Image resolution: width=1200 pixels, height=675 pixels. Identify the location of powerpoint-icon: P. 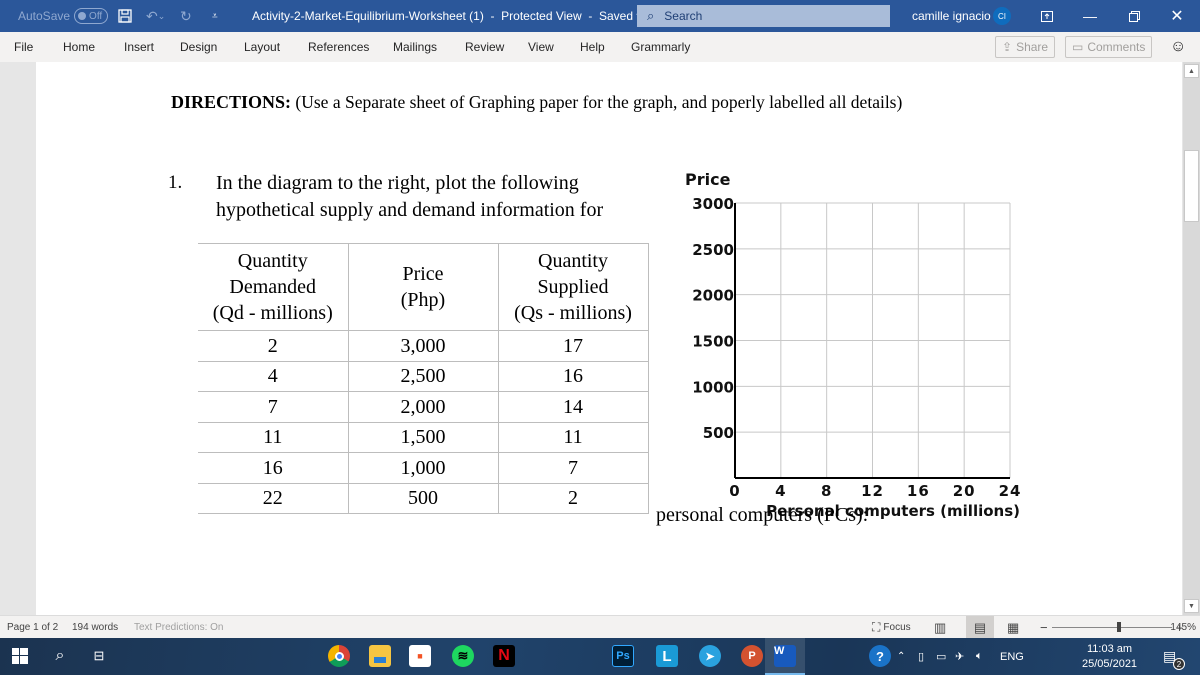
(752, 656).